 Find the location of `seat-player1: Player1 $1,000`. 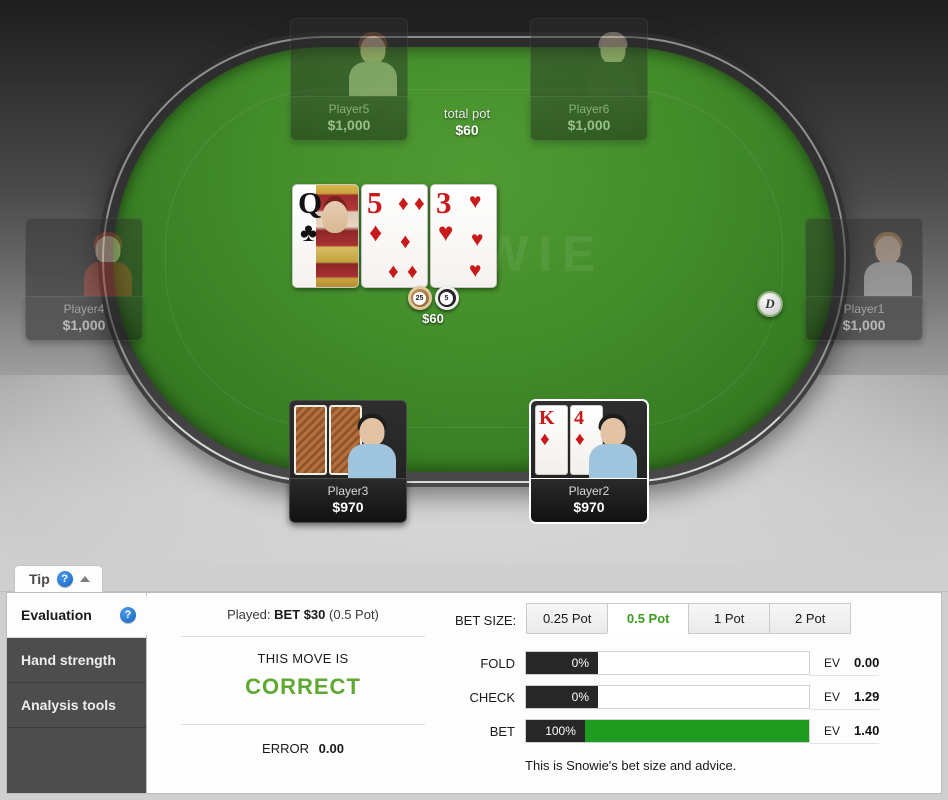

seat-player1: Player1 $1,000 is located at coordinates (864, 279).